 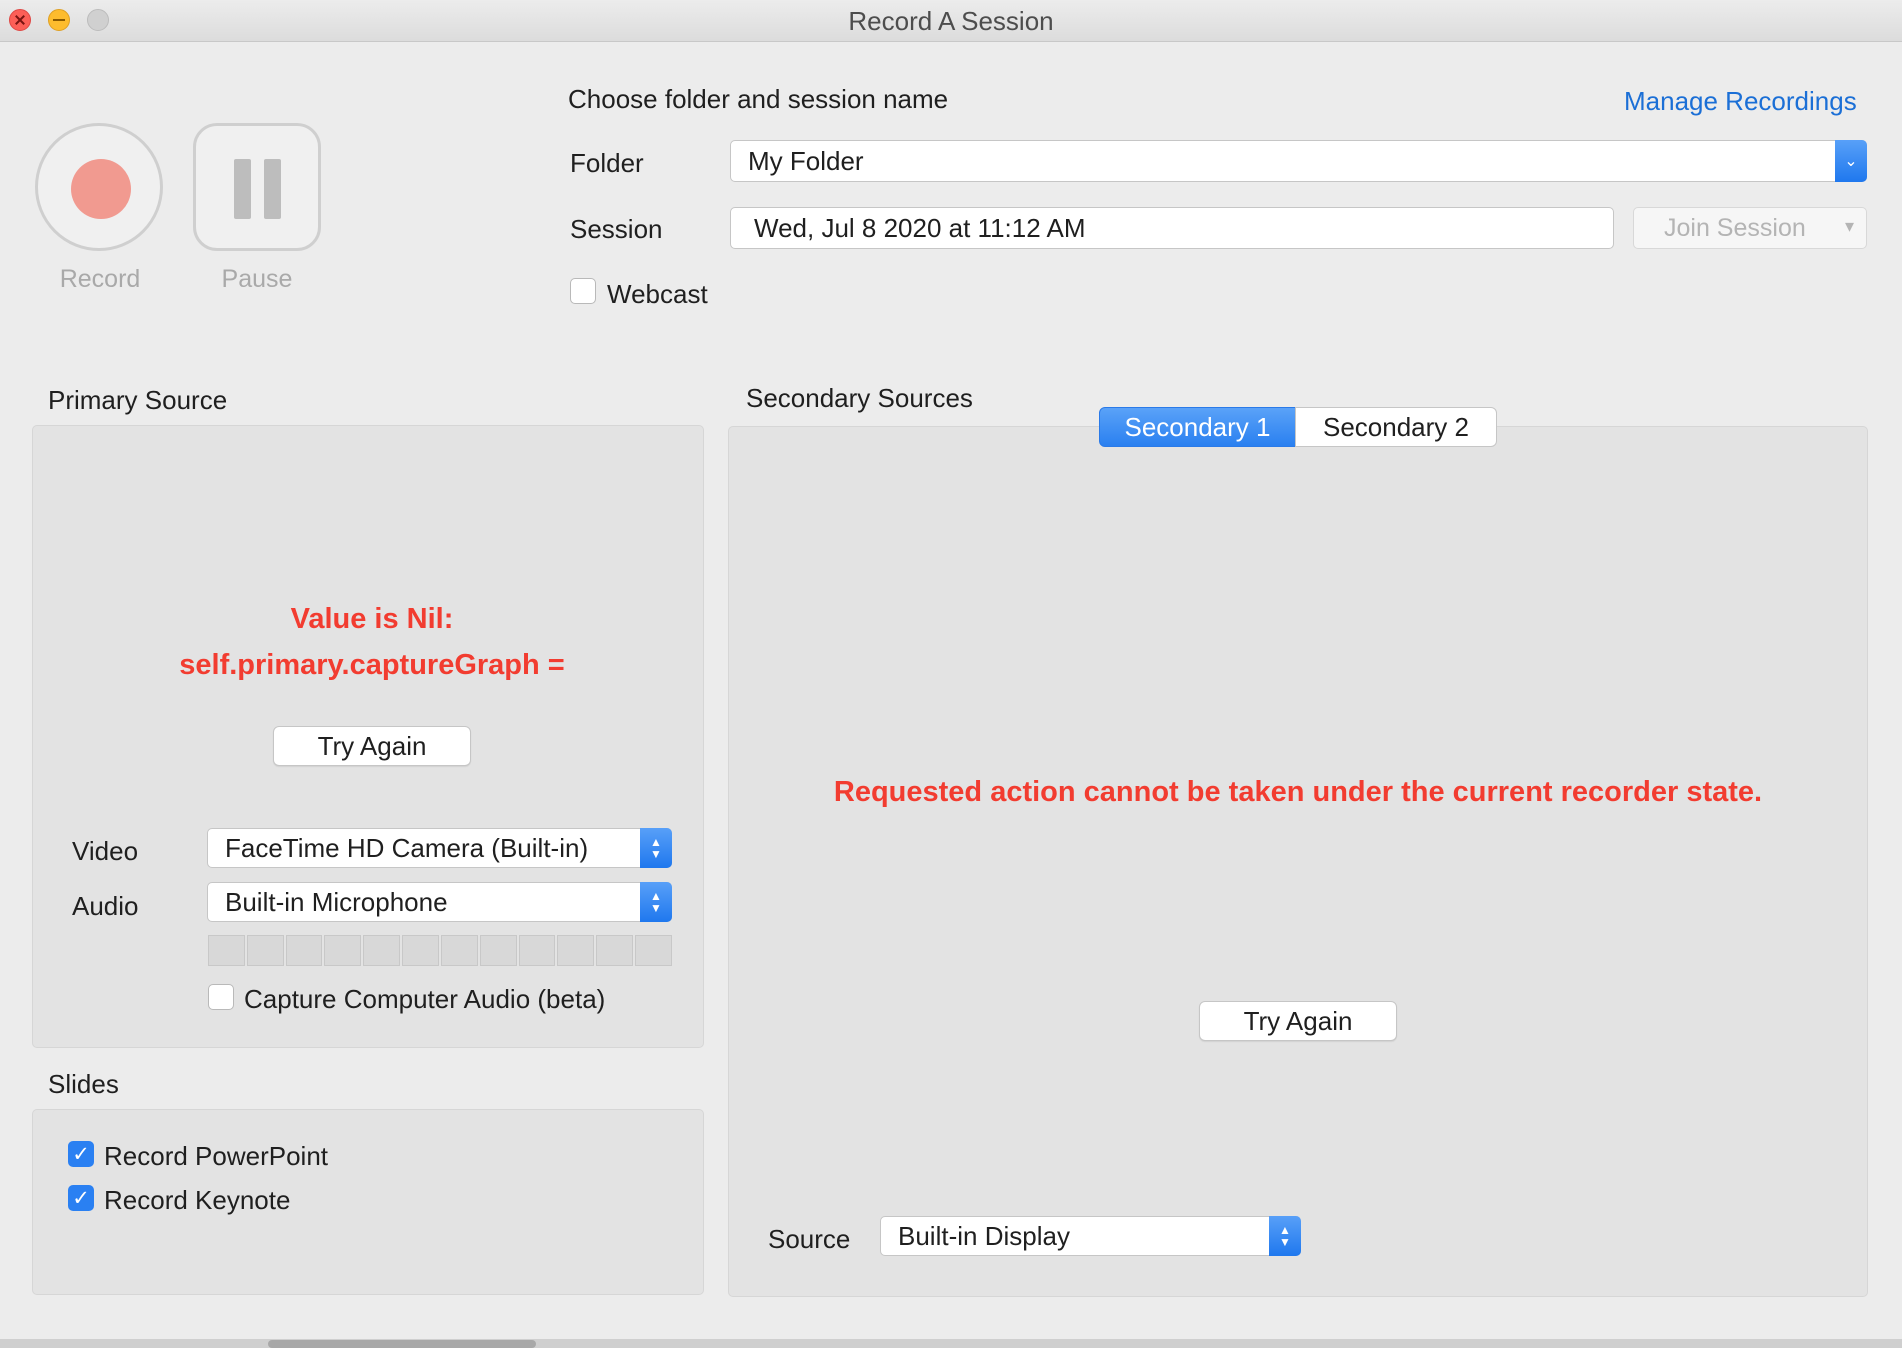 What do you see at coordinates (197, 1200) in the screenshot?
I see `record-keynote-label: Record Keynote` at bounding box center [197, 1200].